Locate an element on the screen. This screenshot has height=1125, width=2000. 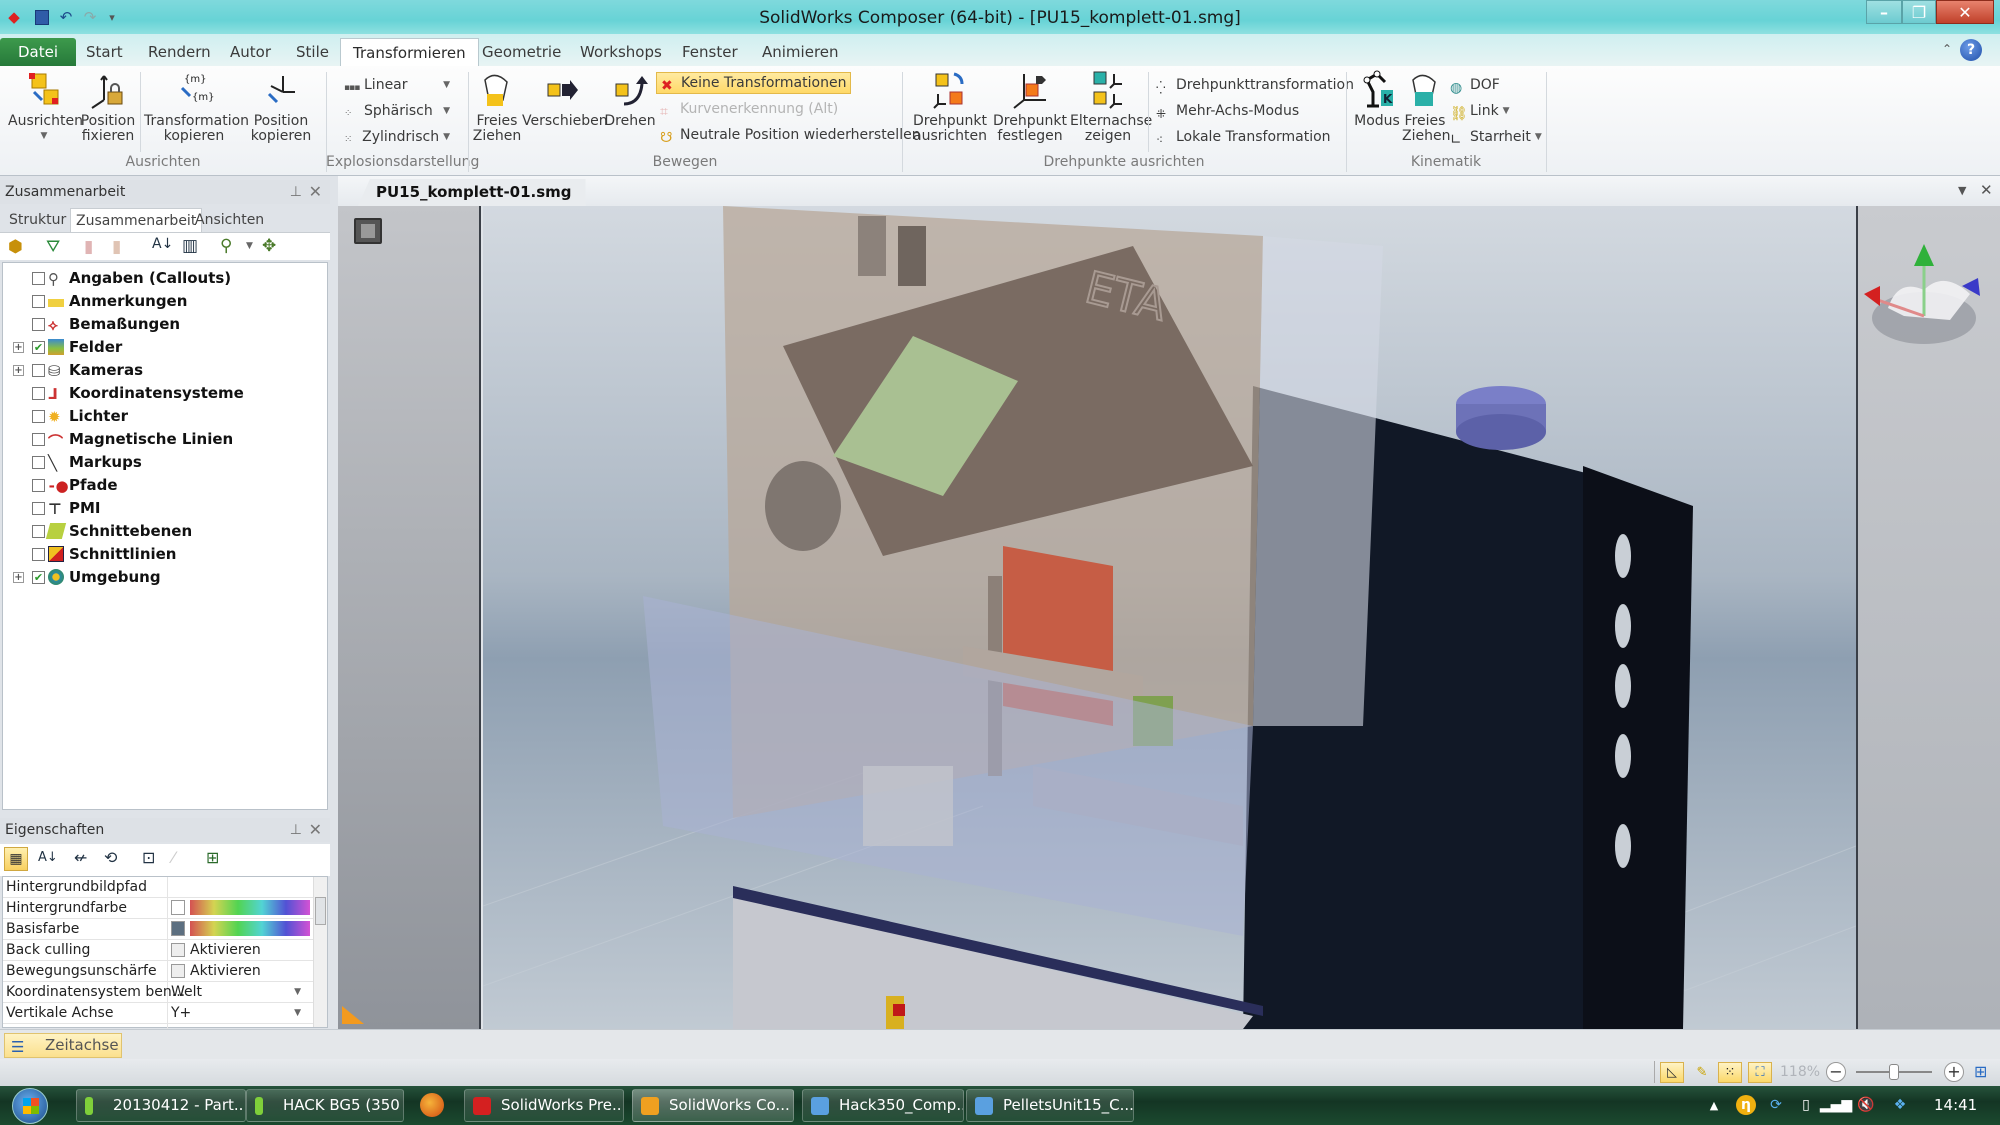
position-fixieren-button: Position fixieren is located at coordinates (108, 107).